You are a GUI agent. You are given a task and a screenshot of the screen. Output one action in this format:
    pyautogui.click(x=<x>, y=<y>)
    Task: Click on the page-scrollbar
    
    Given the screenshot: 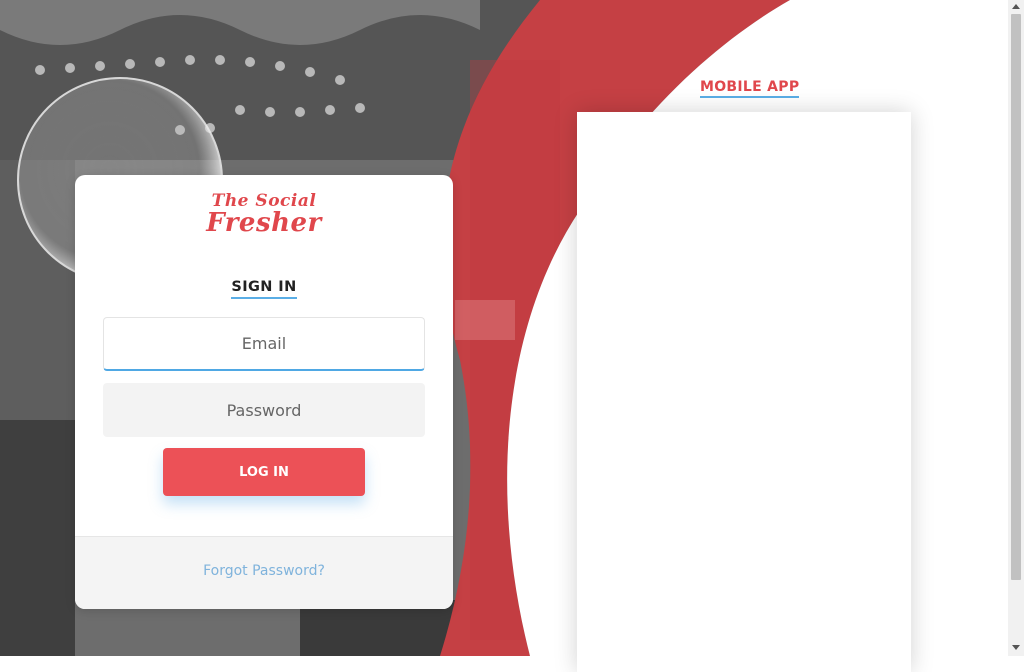 What is the action you would take?
    pyautogui.click(x=1016, y=328)
    